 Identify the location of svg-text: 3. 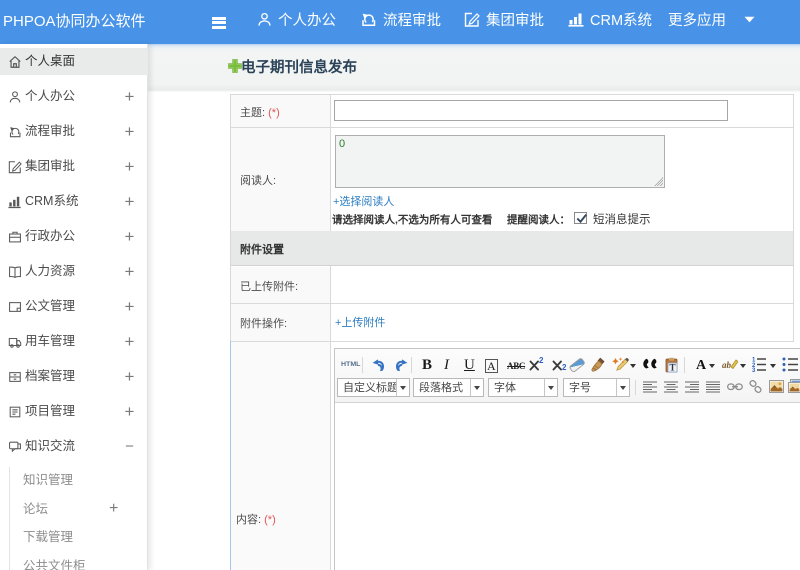
(754, 370).